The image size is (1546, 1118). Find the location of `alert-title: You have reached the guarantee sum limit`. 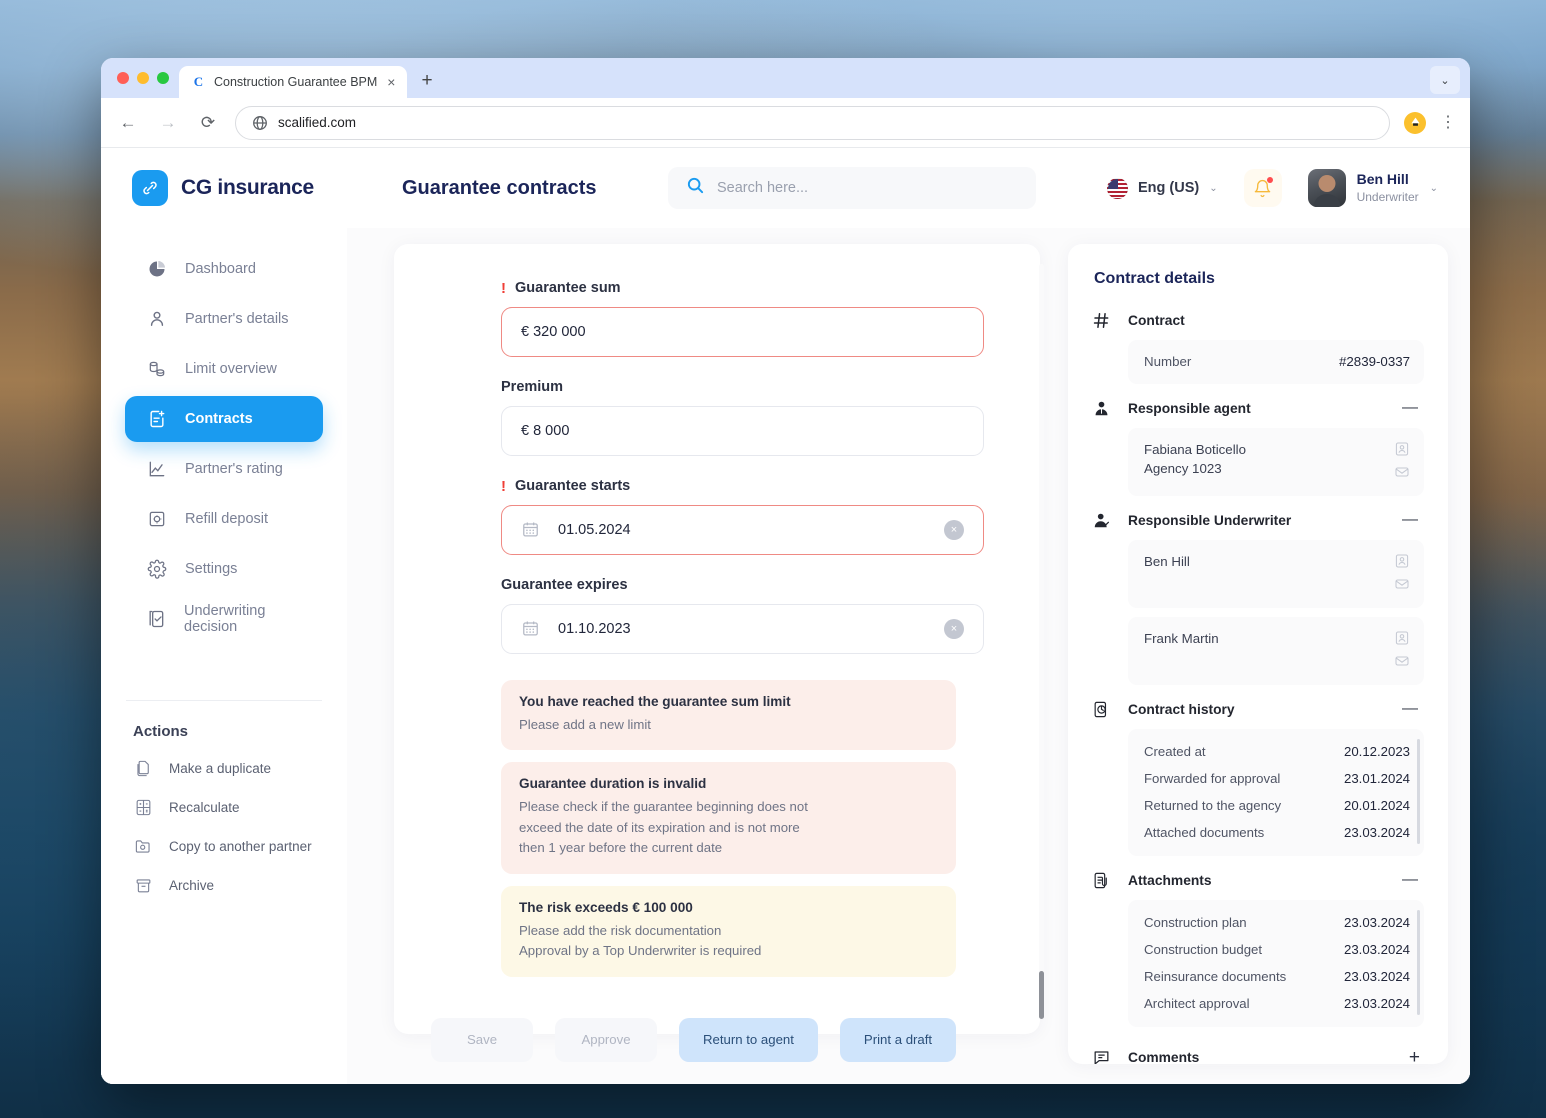

alert-title: You have reached the guarantee sum limit is located at coordinates (655, 701).